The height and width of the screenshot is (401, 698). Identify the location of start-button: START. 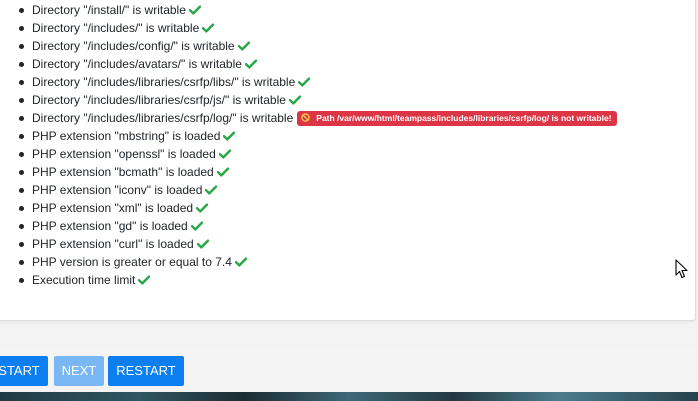
(24, 371).